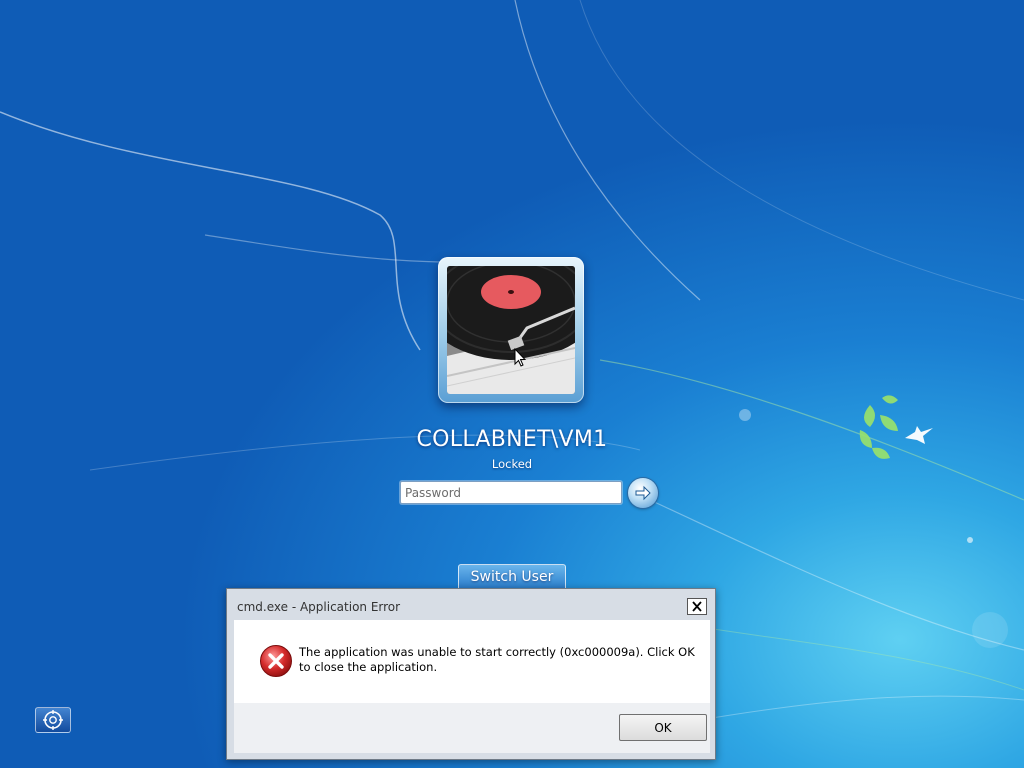 The image size is (1024, 768). I want to click on user-status-text: Locked, so click(512, 464).